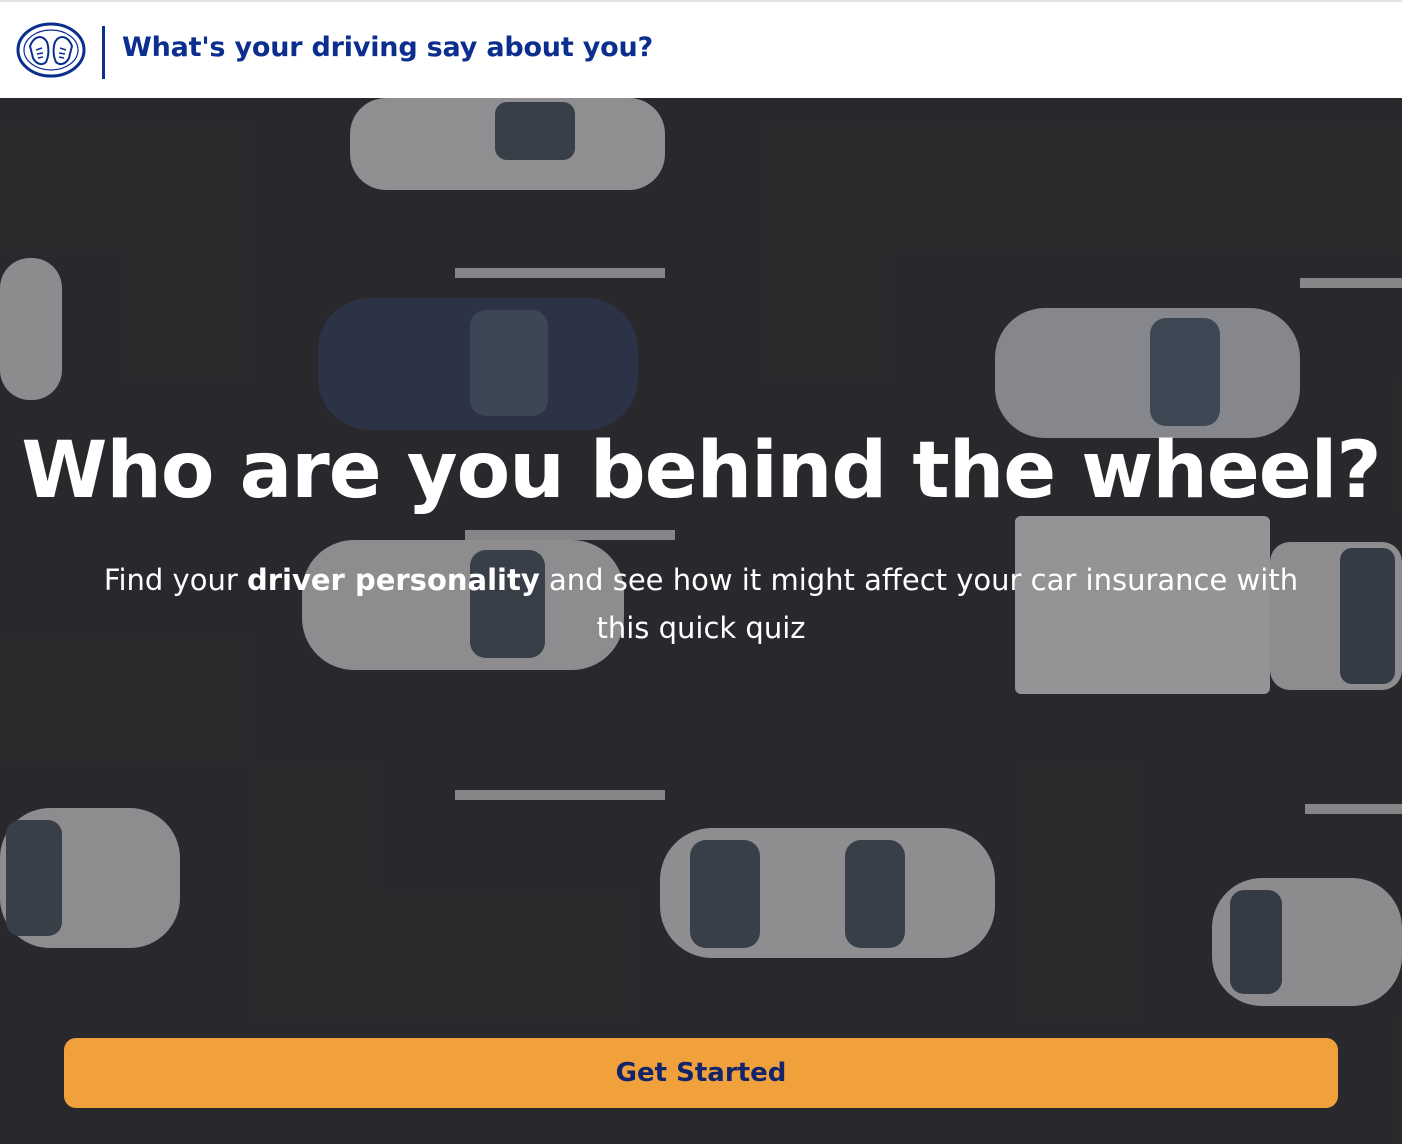 The width and height of the screenshot is (1402, 1144). I want to click on allstate-hands-icon, so click(51, 50).